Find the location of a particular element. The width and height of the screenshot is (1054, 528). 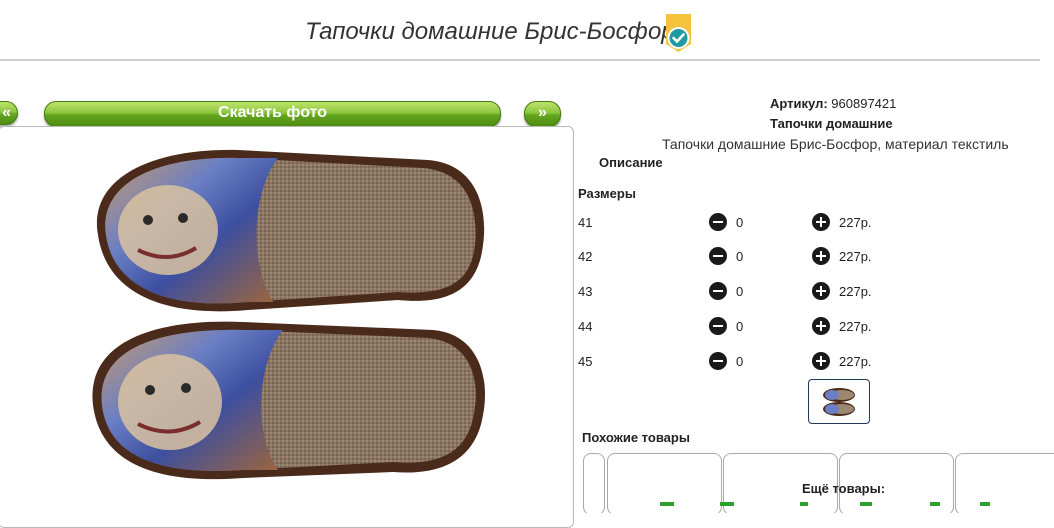

photo-thumbnail is located at coordinates (839, 401).